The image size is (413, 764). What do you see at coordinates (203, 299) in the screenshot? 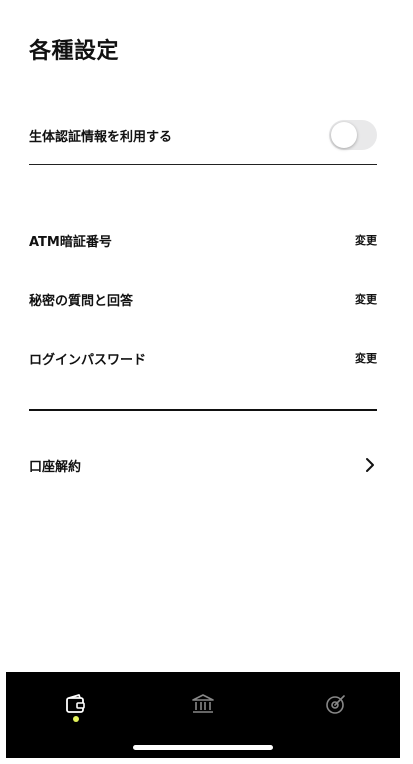
I see `secret-question-row: 秘密の質問と回答 変更` at bounding box center [203, 299].